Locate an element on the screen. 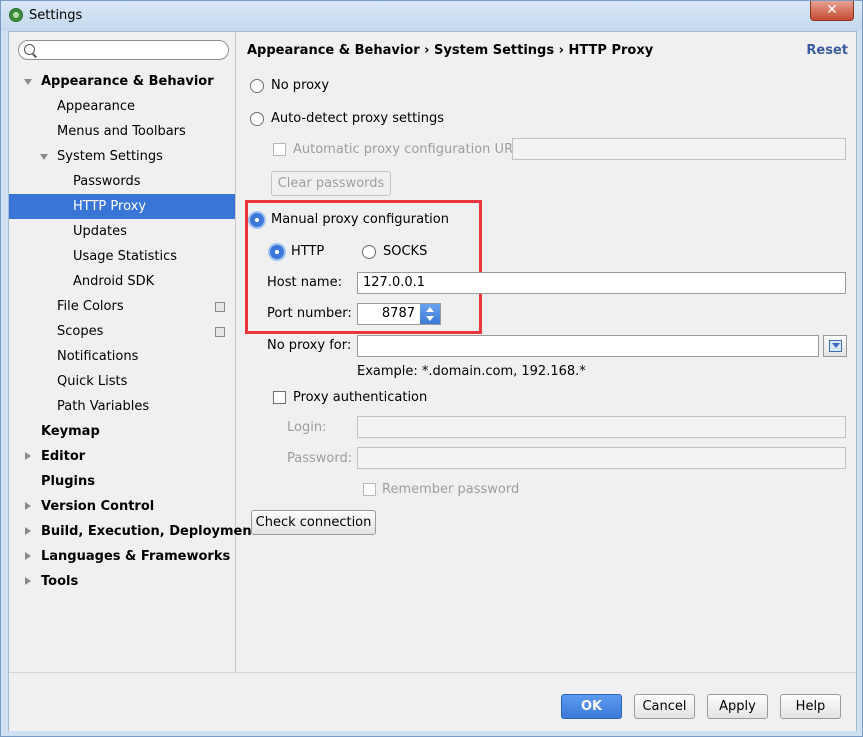  tree-item-file-colors: File Colors is located at coordinates (122, 306).